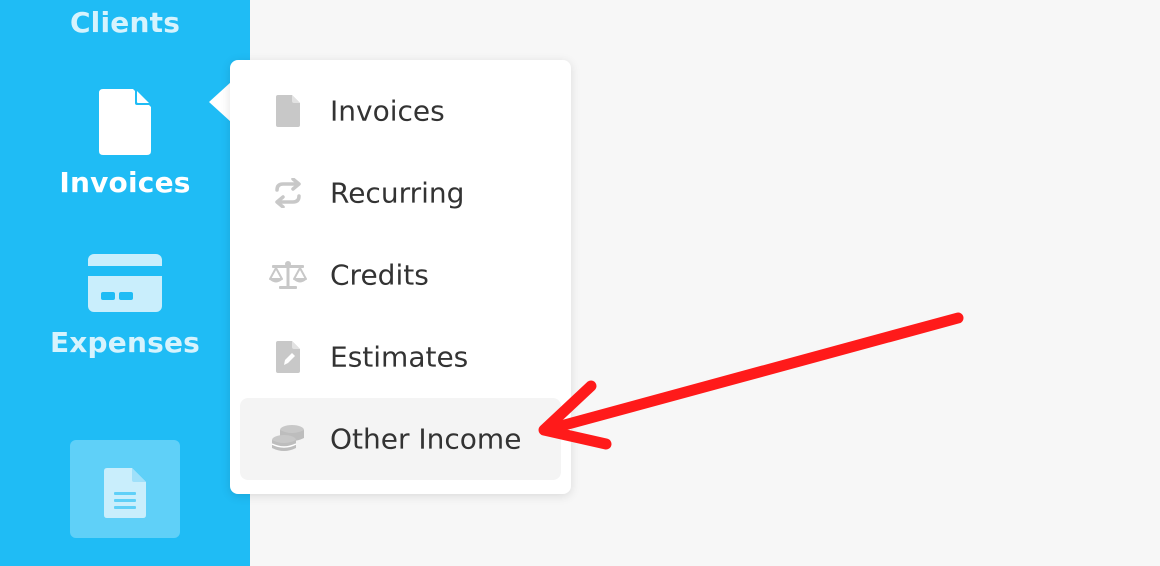  What do you see at coordinates (125, 22) in the screenshot?
I see `nav-clients-label: Clients` at bounding box center [125, 22].